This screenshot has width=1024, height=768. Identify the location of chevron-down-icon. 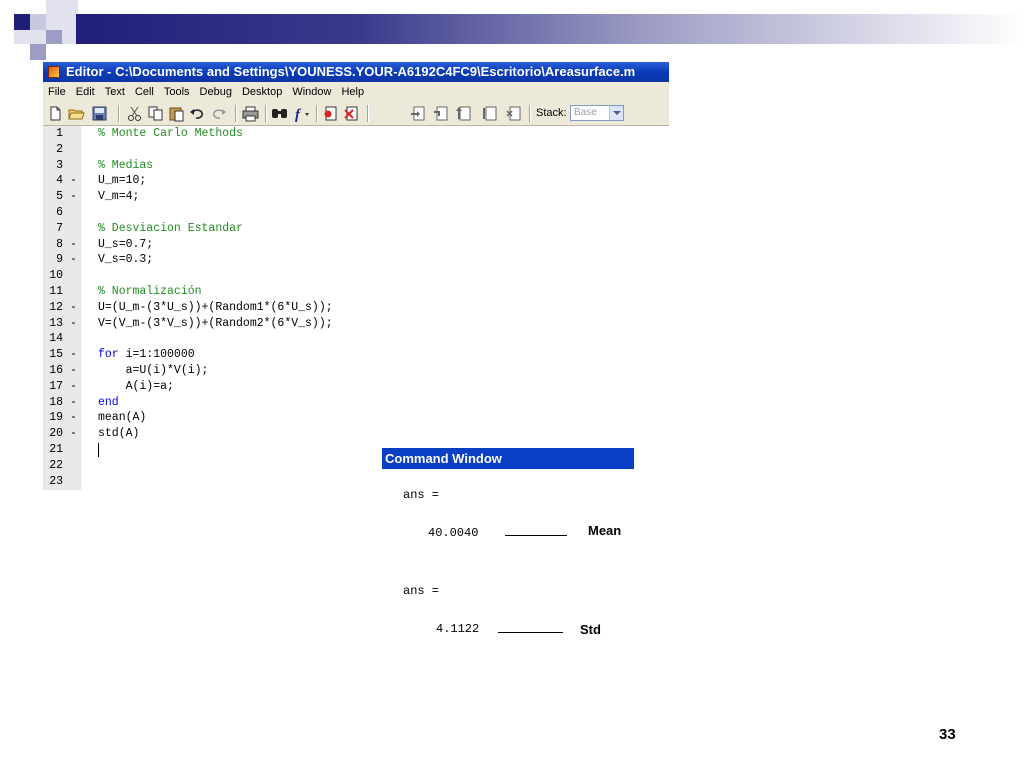
(616, 113).